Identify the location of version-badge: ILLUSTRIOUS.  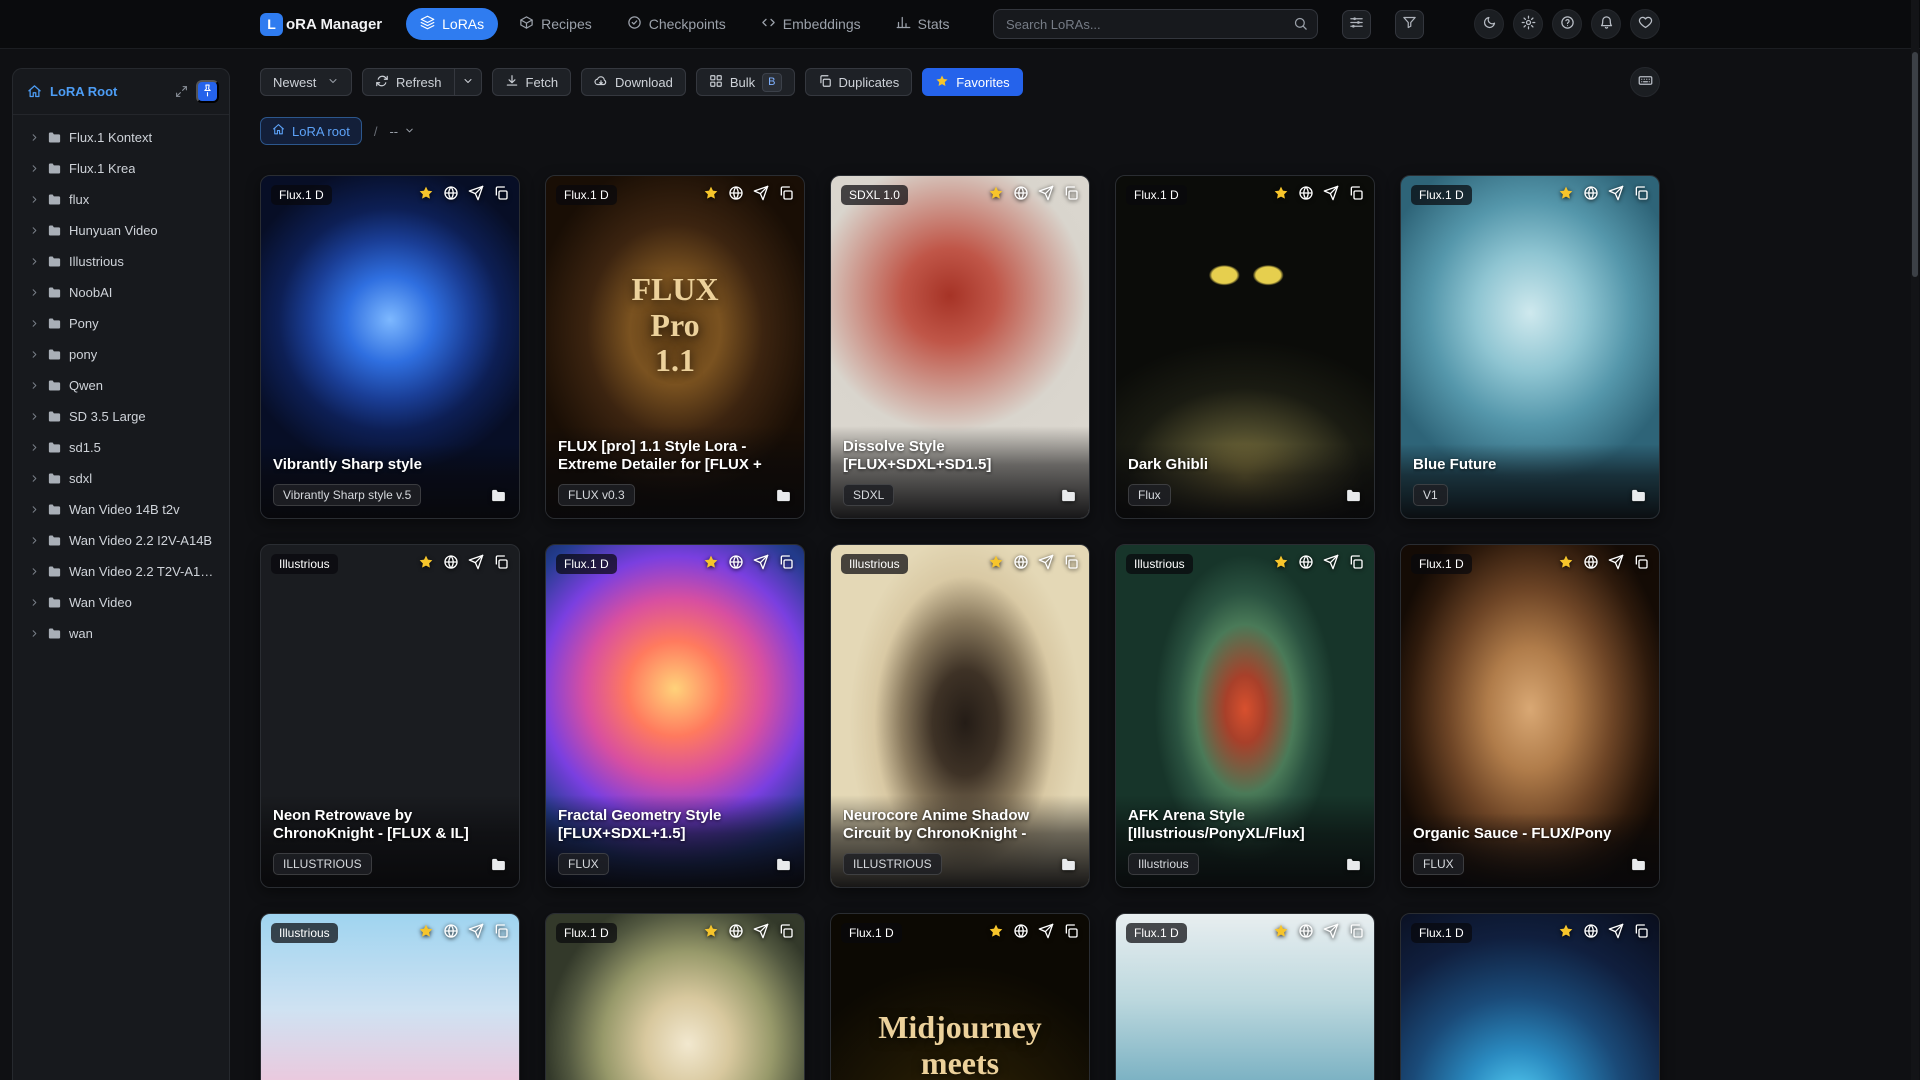
(322, 864).